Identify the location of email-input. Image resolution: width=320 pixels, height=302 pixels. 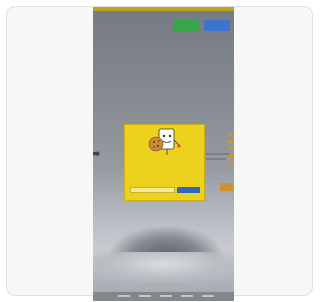
(152, 190).